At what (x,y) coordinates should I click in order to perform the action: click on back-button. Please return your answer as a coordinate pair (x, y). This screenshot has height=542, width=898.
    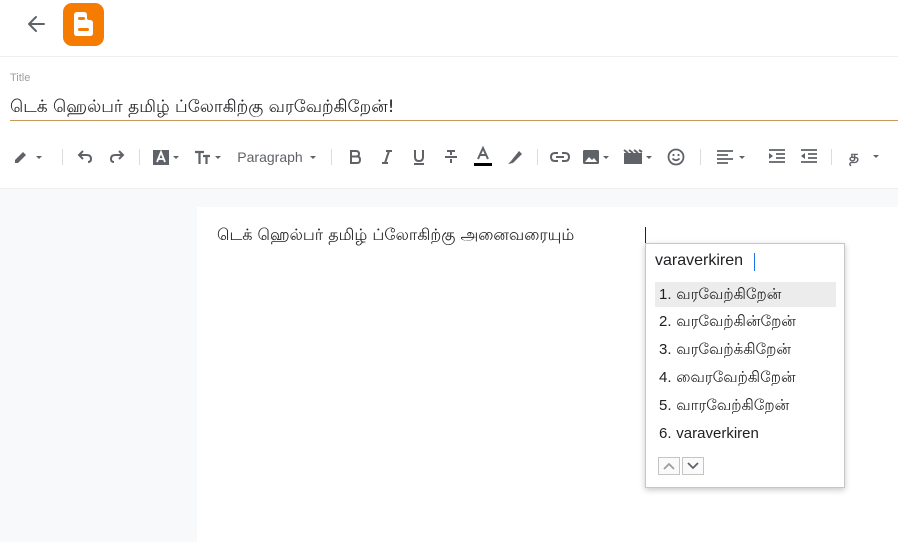
    Looking at the image, I should click on (36, 24).